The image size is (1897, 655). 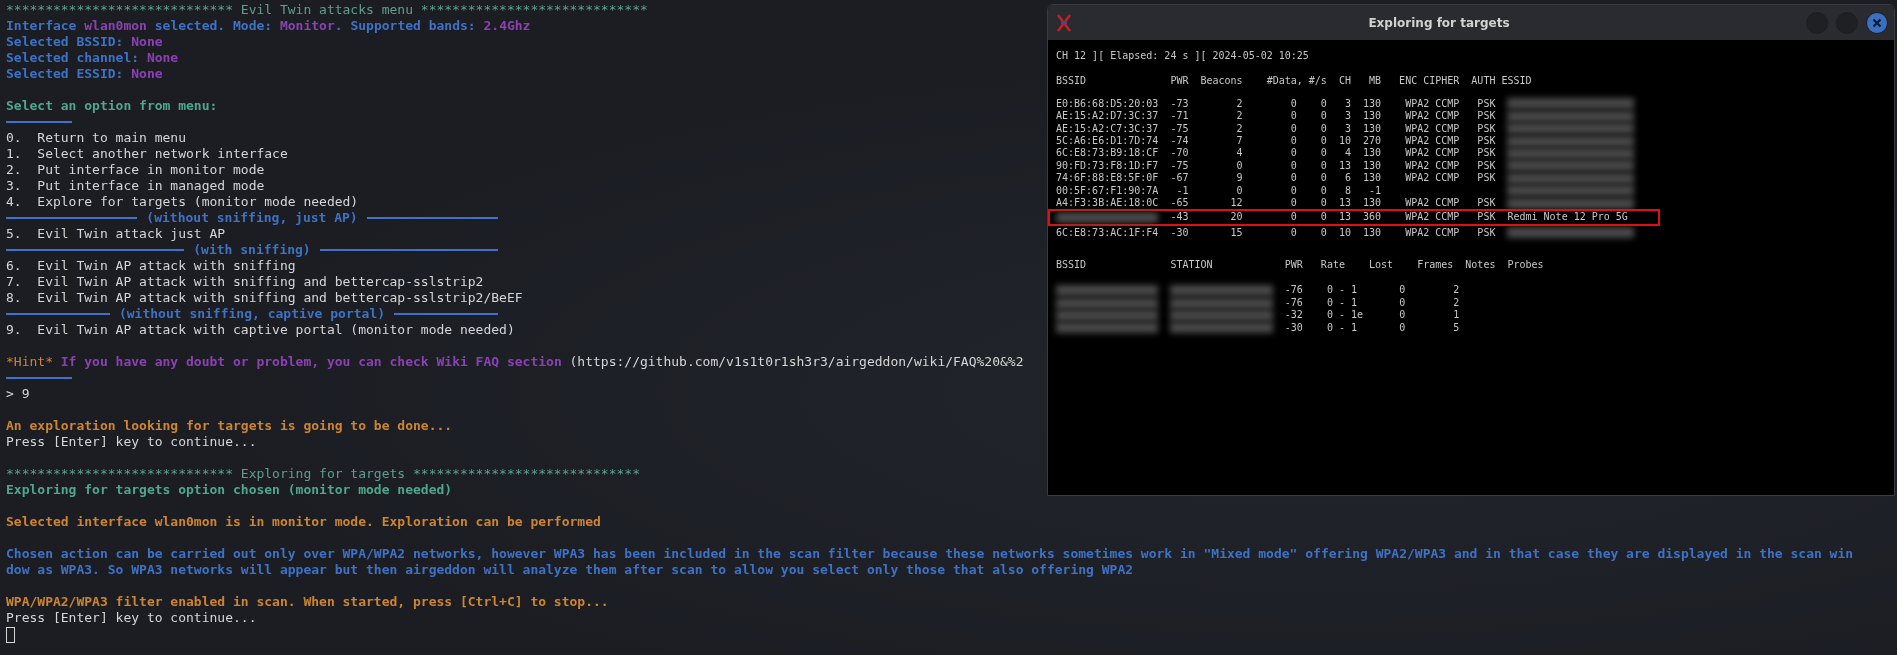 What do you see at coordinates (147, 154) in the screenshot?
I see `terminal-line: 1. Select another network interface` at bounding box center [147, 154].